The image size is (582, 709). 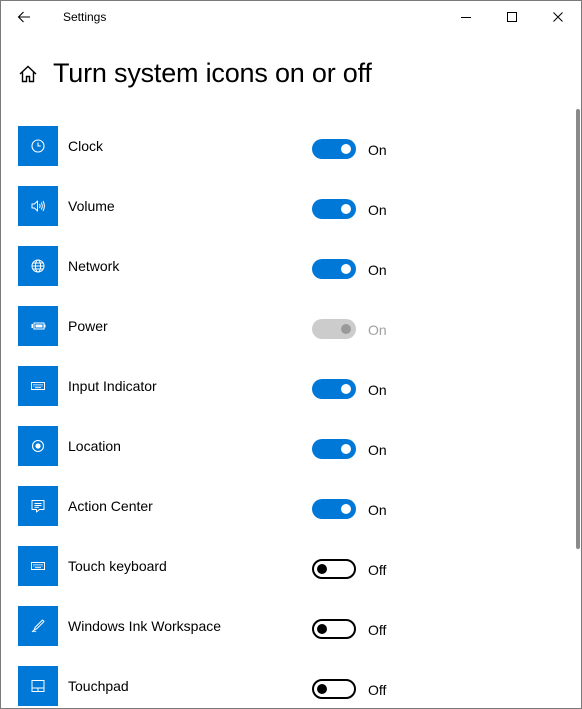 What do you see at coordinates (86, 146) in the screenshot?
I see `item-label: Clock` at bounding box center [86, 146].